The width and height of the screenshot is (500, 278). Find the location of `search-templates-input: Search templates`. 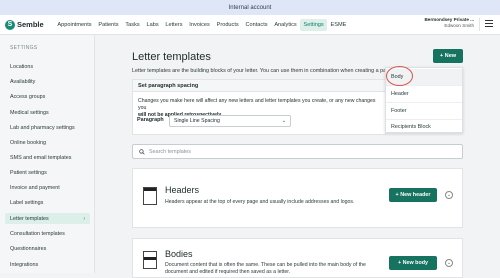

search-templates-input: Search templates is located at coordinates (297, 151).